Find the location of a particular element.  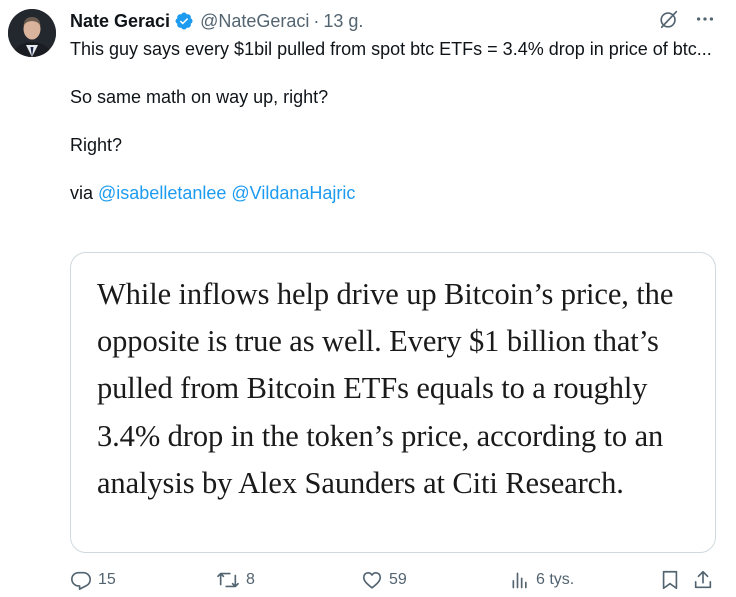

header-actions is located at coordinates (687, 21).